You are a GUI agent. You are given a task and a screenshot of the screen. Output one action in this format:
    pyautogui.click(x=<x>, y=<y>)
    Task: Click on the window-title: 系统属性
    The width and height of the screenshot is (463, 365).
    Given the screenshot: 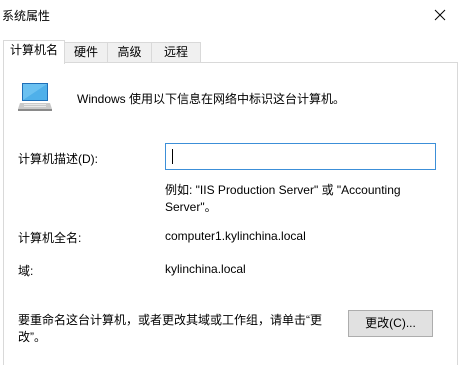 What is the action you would take?
    pyautogui.click(x=26, y=16)
    